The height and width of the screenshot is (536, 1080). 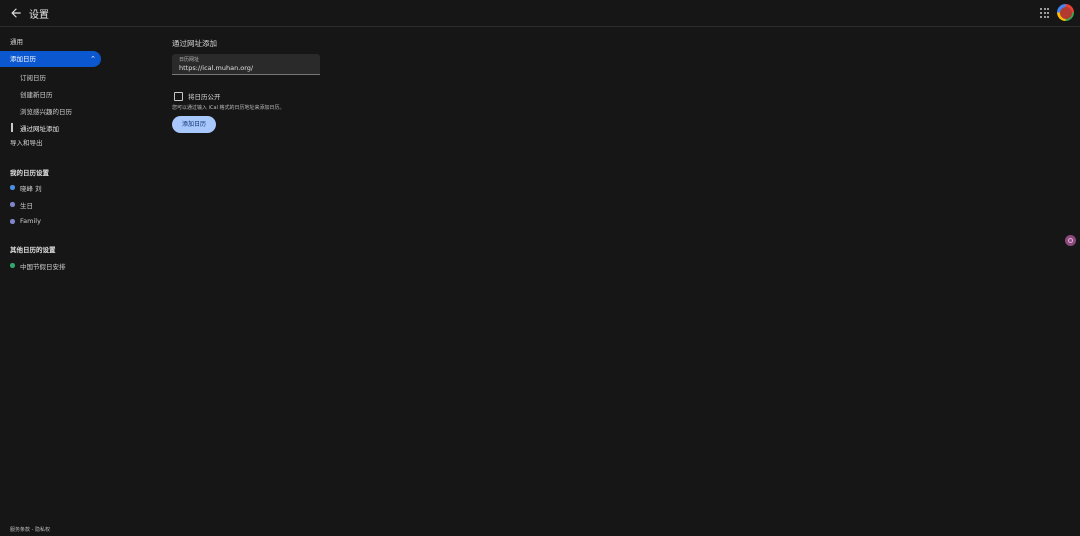 I want to click on apps-grid-icon, so click(x=1045, y=13).